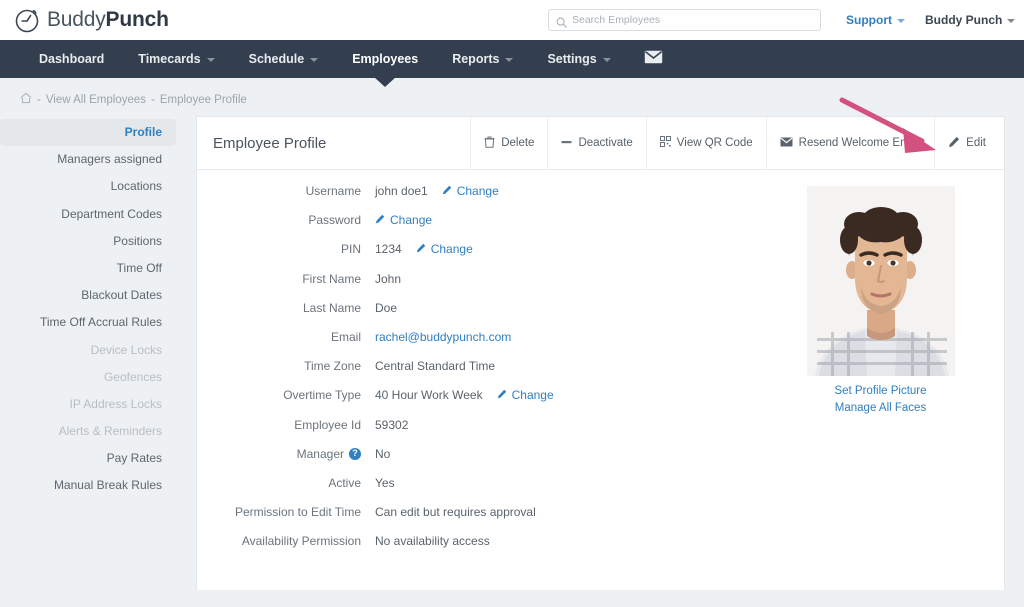  Describe the element at coordinates (88, 241) in the screenshot. I see `sidebar-item-positions: Positions` at that location.